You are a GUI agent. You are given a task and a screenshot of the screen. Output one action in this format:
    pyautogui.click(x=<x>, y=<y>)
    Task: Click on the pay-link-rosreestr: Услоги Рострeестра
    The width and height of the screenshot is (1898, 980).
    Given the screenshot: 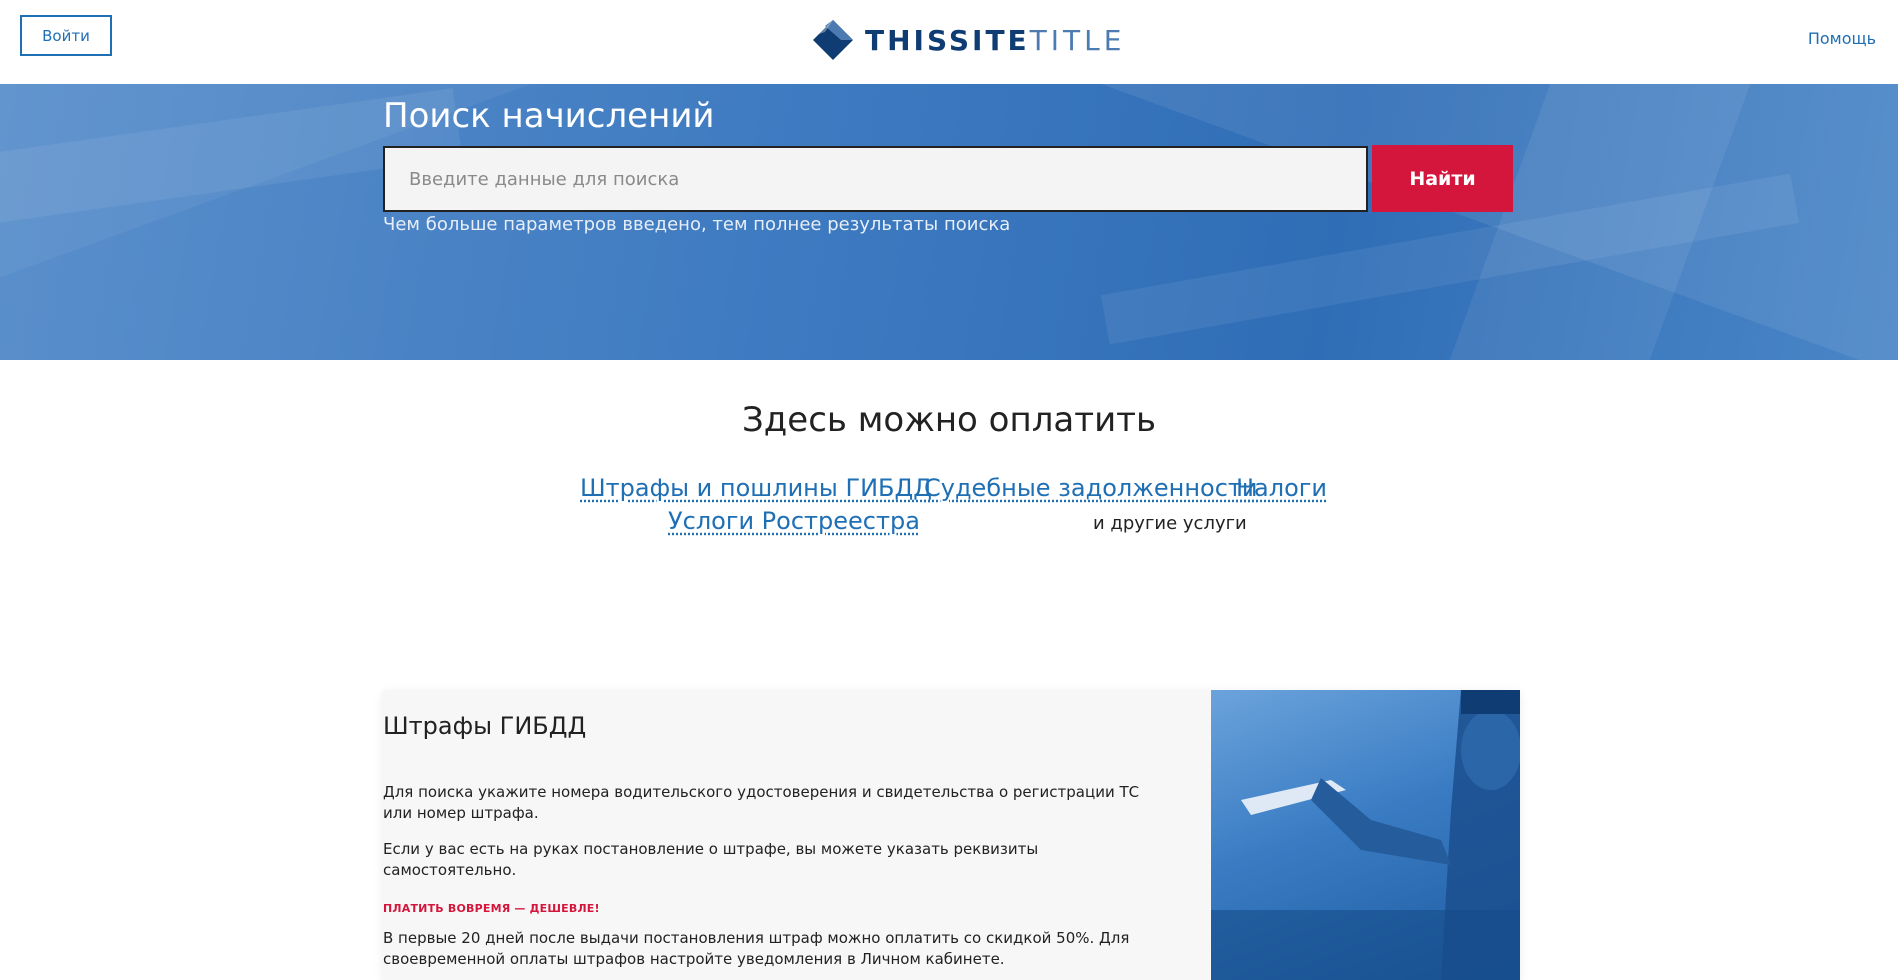 What is the action you would take?
    pyautogui.click(x=794, y=521)
    